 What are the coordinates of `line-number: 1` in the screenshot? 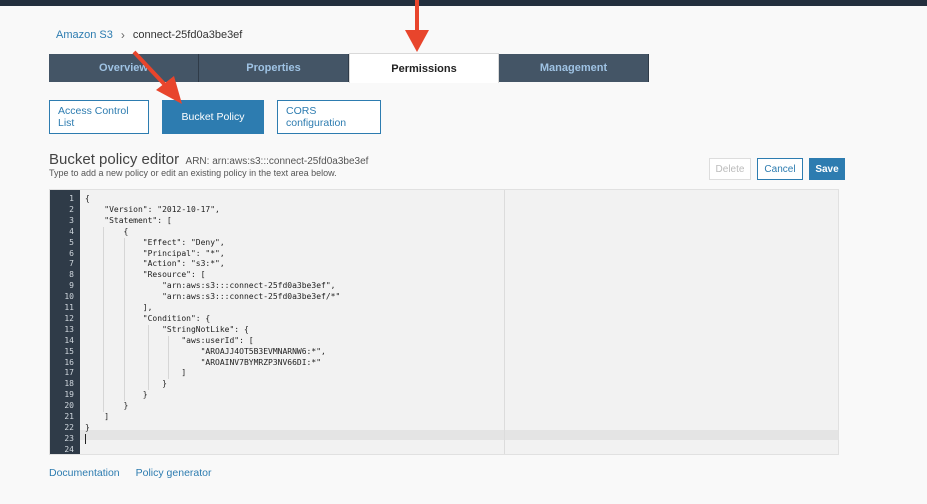 It's located at (71, 198).